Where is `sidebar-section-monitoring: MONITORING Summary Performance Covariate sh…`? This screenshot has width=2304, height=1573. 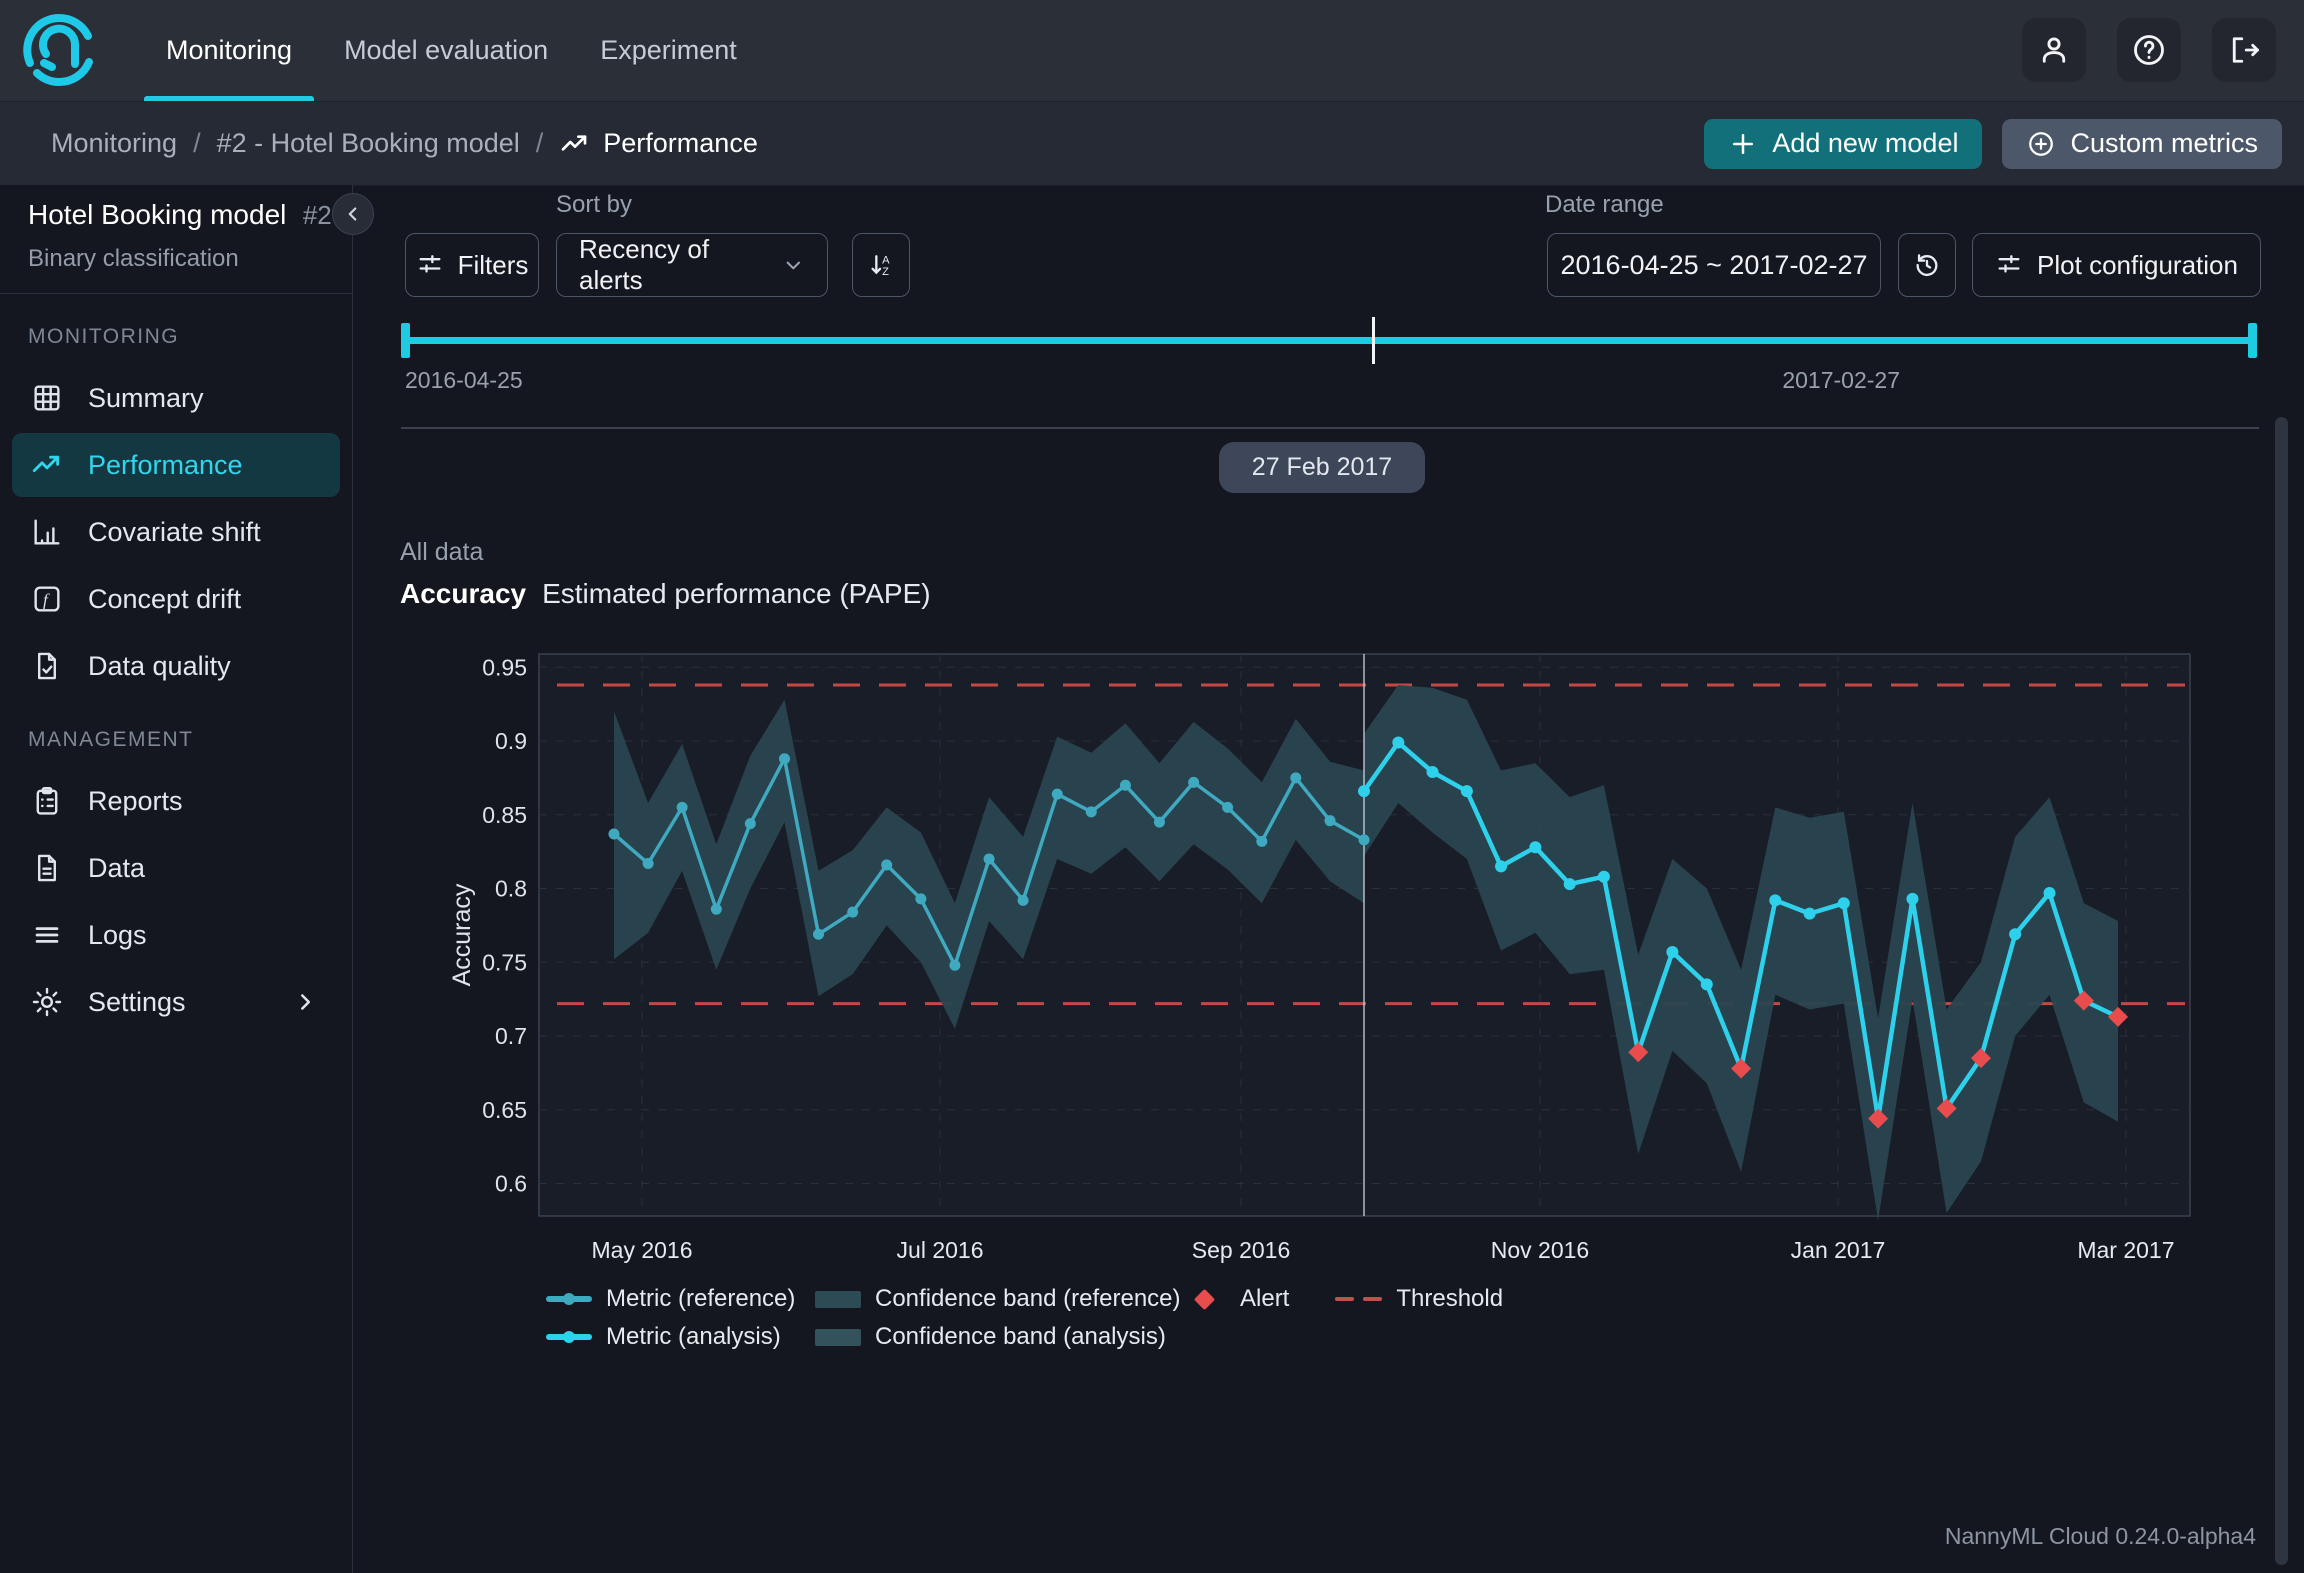 sidebar-section-monitoring: MONITORING Summary Performance Covariate sh… is located at coordinates (176, 500).